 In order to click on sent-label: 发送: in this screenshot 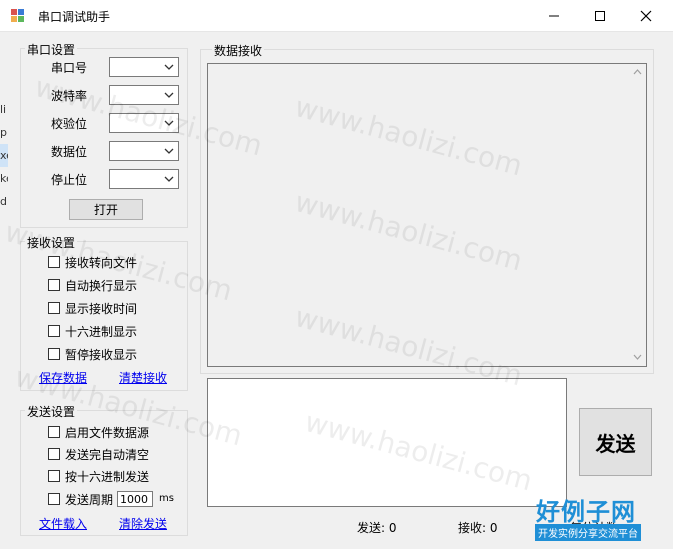, I will do `click(371, 528)`.